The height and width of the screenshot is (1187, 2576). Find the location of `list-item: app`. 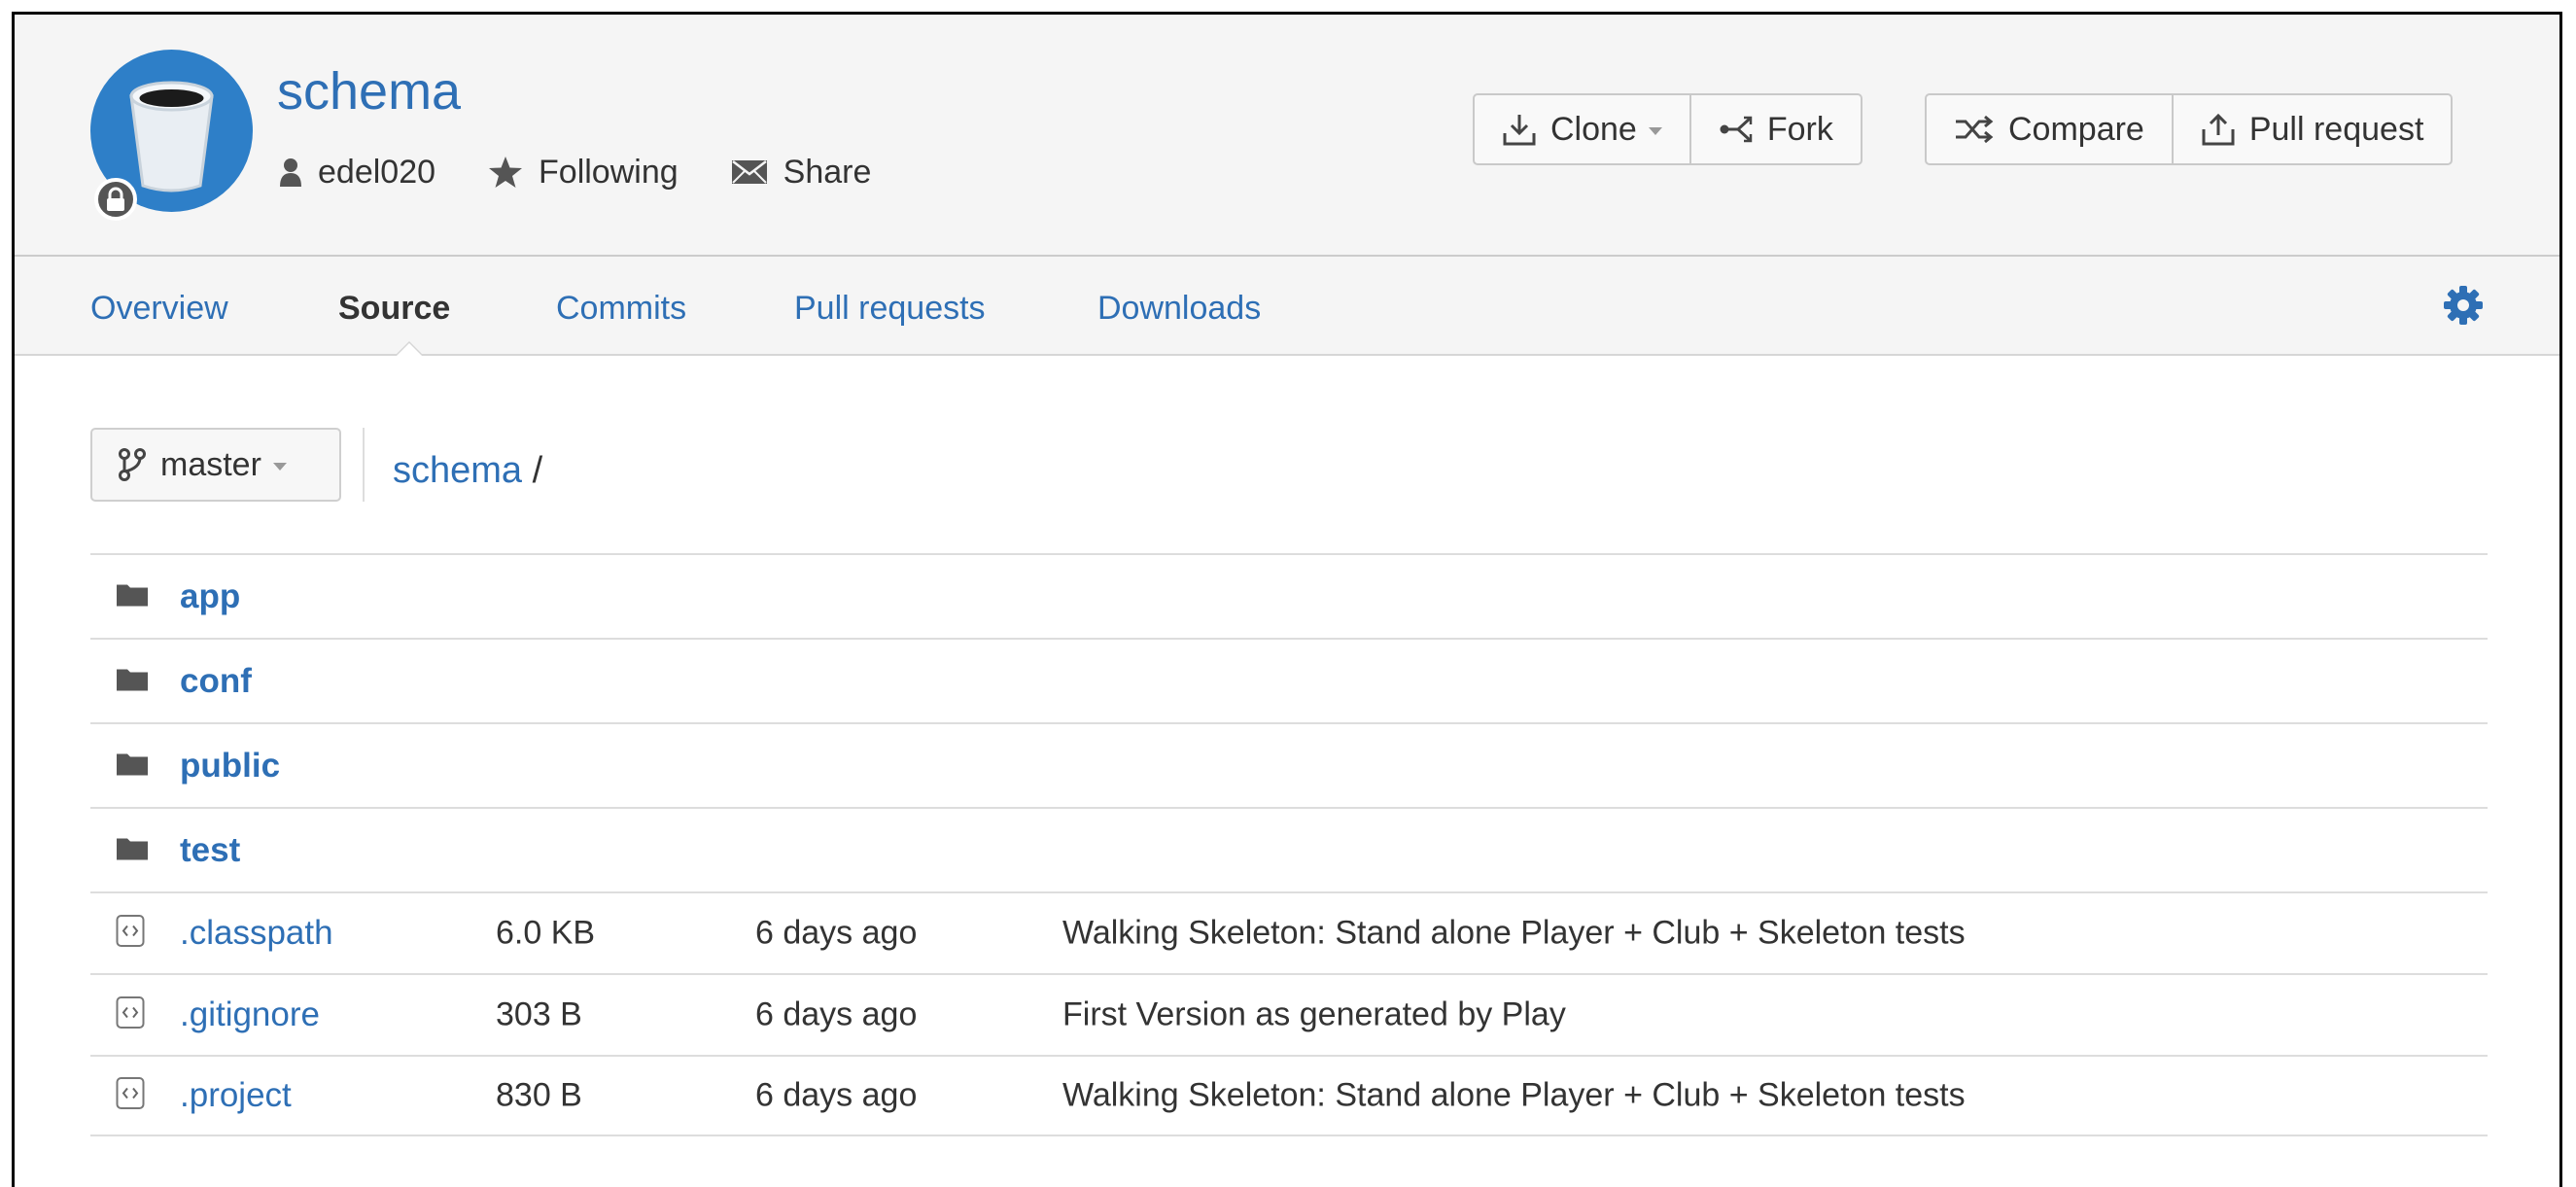

list-item: app is located at coordinates (1289, 595).